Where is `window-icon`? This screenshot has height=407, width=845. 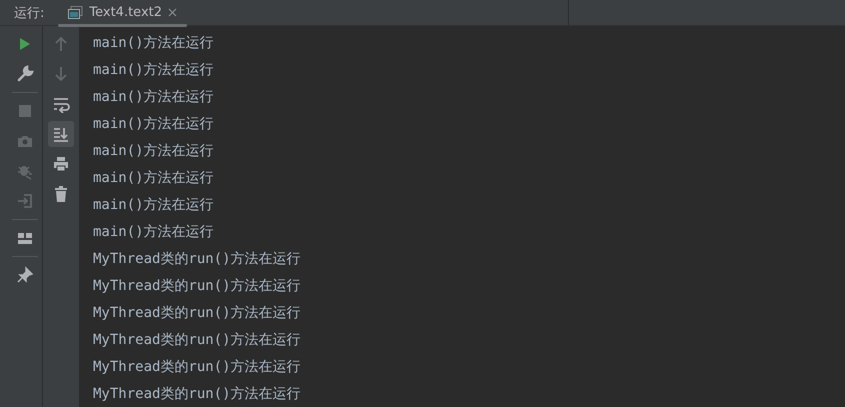 window-icon is located at coordinates (76, 13).